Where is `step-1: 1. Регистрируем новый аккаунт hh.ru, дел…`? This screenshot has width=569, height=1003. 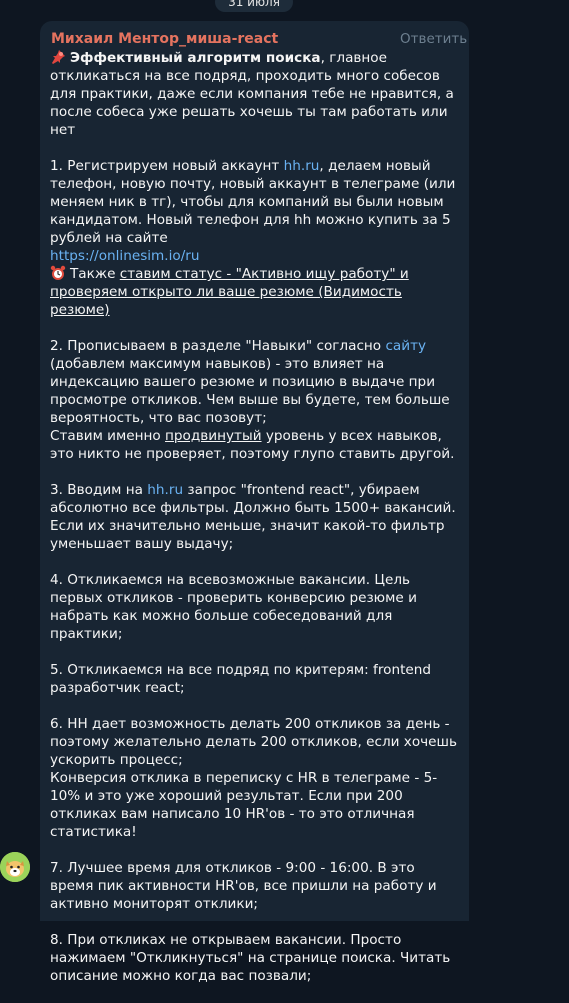
step-1: 1. Регистрируем новый аккаунт hh.ru, дел… is located at coordinates (255, 238).